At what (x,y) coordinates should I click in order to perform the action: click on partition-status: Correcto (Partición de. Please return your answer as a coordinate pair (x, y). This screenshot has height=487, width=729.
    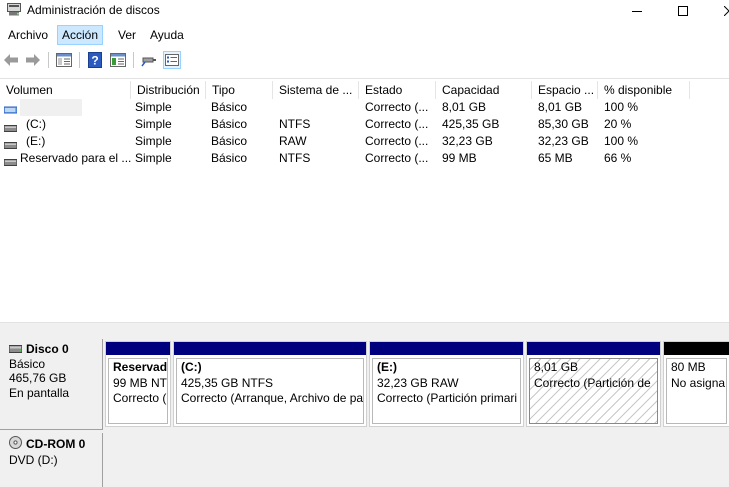
    Looking at the image, I should click on (592, 382).